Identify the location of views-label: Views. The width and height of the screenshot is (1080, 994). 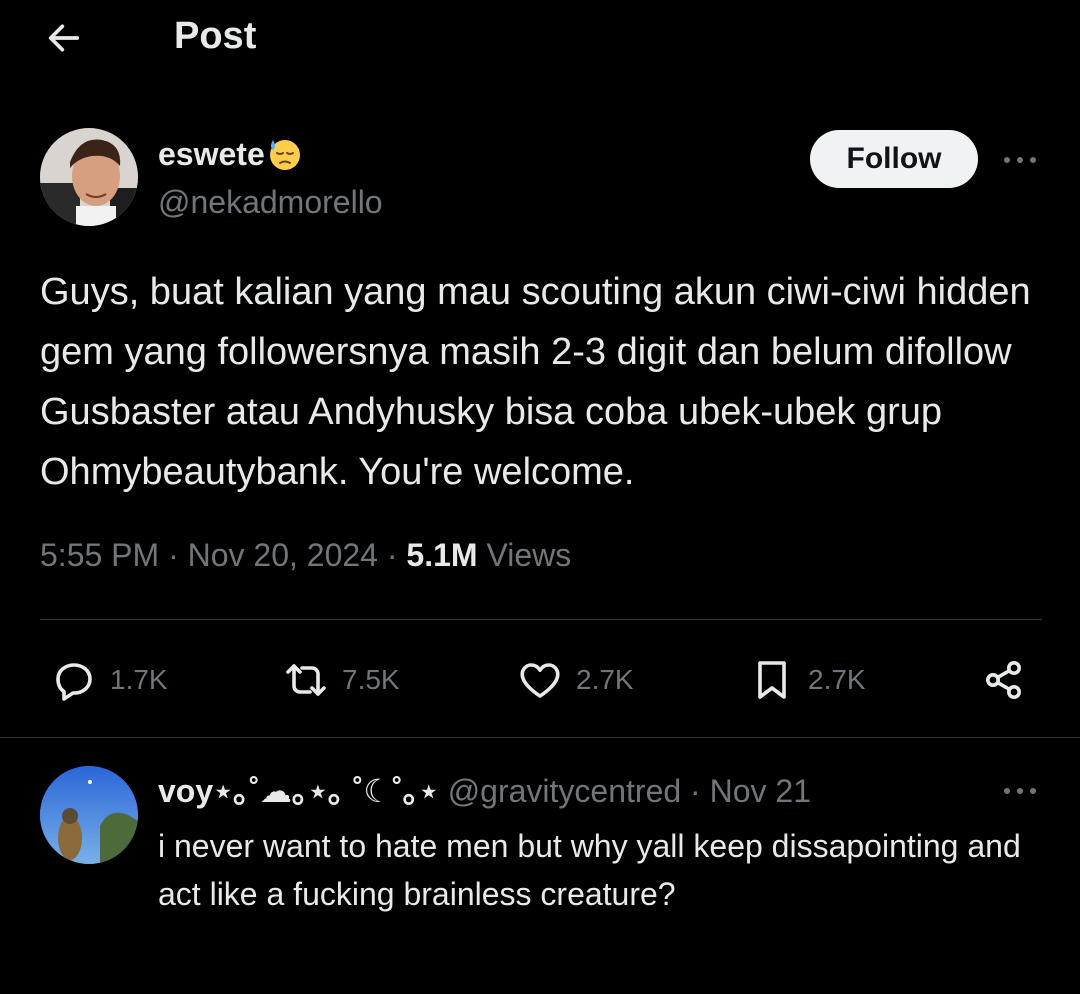
(529, 555).